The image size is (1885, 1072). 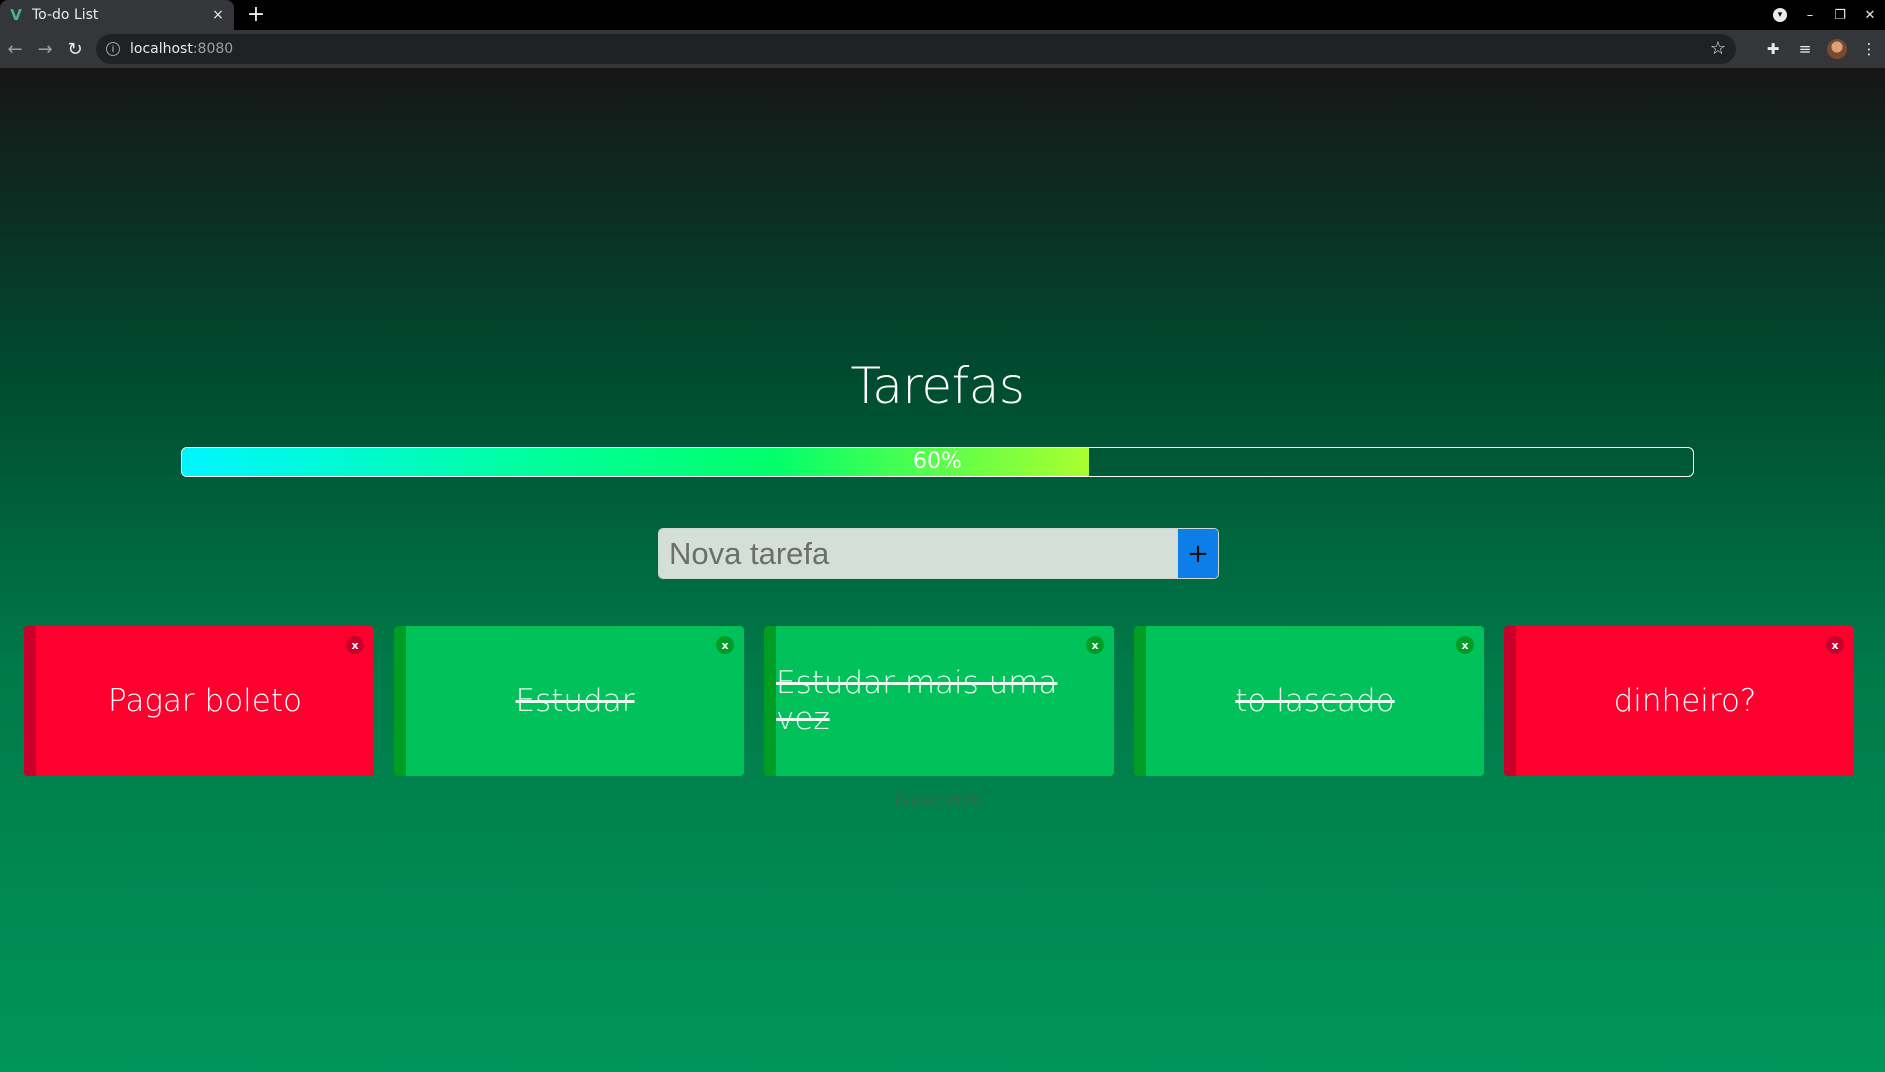 What do you see at coordinates (1315, 701) in the screenshot?
I see `task-label: to lascado` at bounding box center [1315, 701].